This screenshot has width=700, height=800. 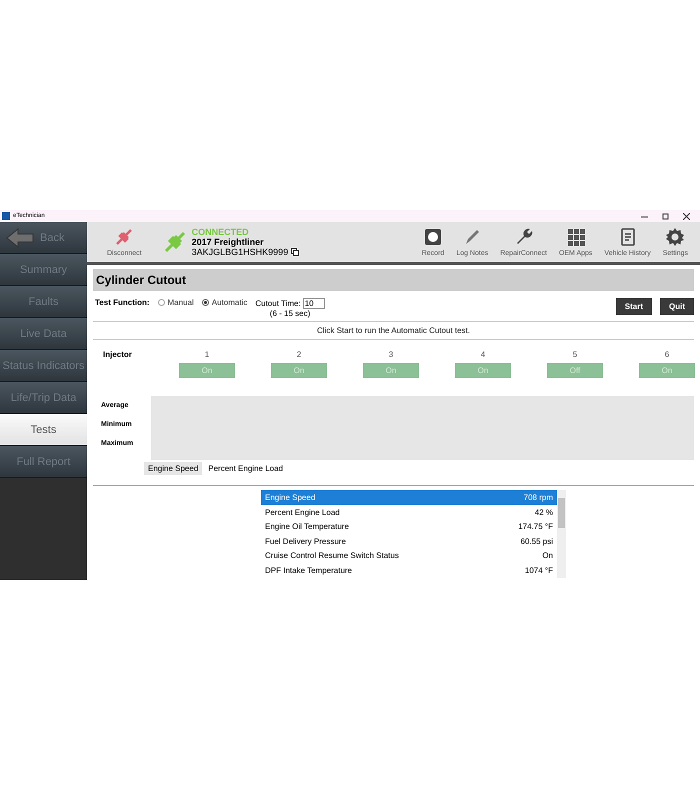 I want to click on scrollbar, so click(x=561, y=534).